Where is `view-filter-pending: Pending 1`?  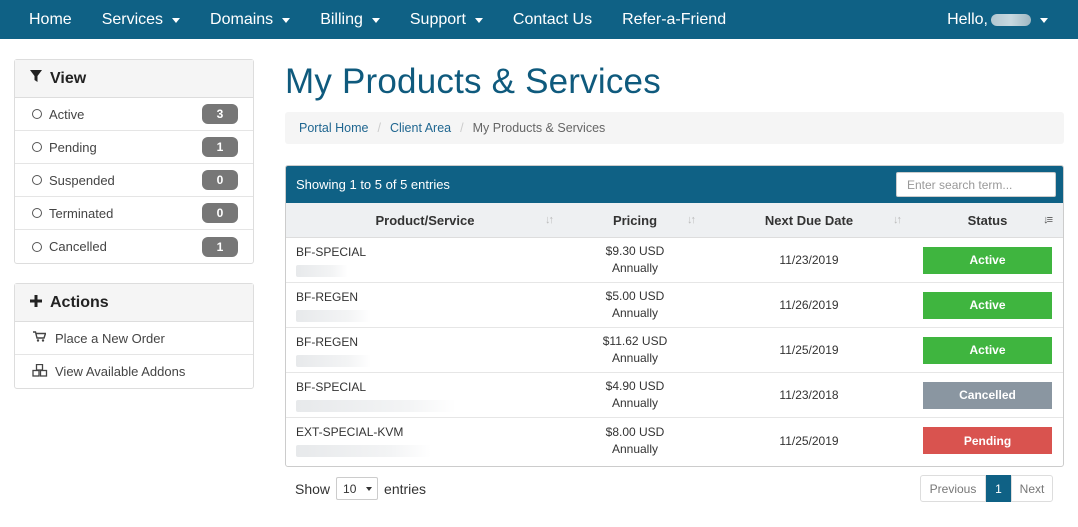
view-filter-pending: Pending 1 is located at coordinates (134, 147).